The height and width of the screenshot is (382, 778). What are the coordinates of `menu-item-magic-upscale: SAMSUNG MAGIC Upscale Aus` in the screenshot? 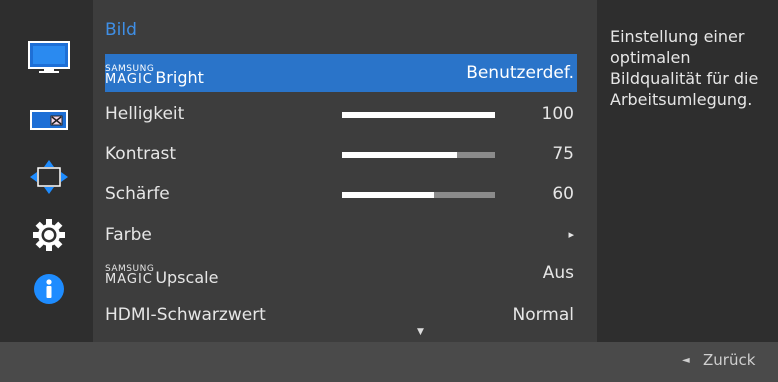 It's located at (341, 273).